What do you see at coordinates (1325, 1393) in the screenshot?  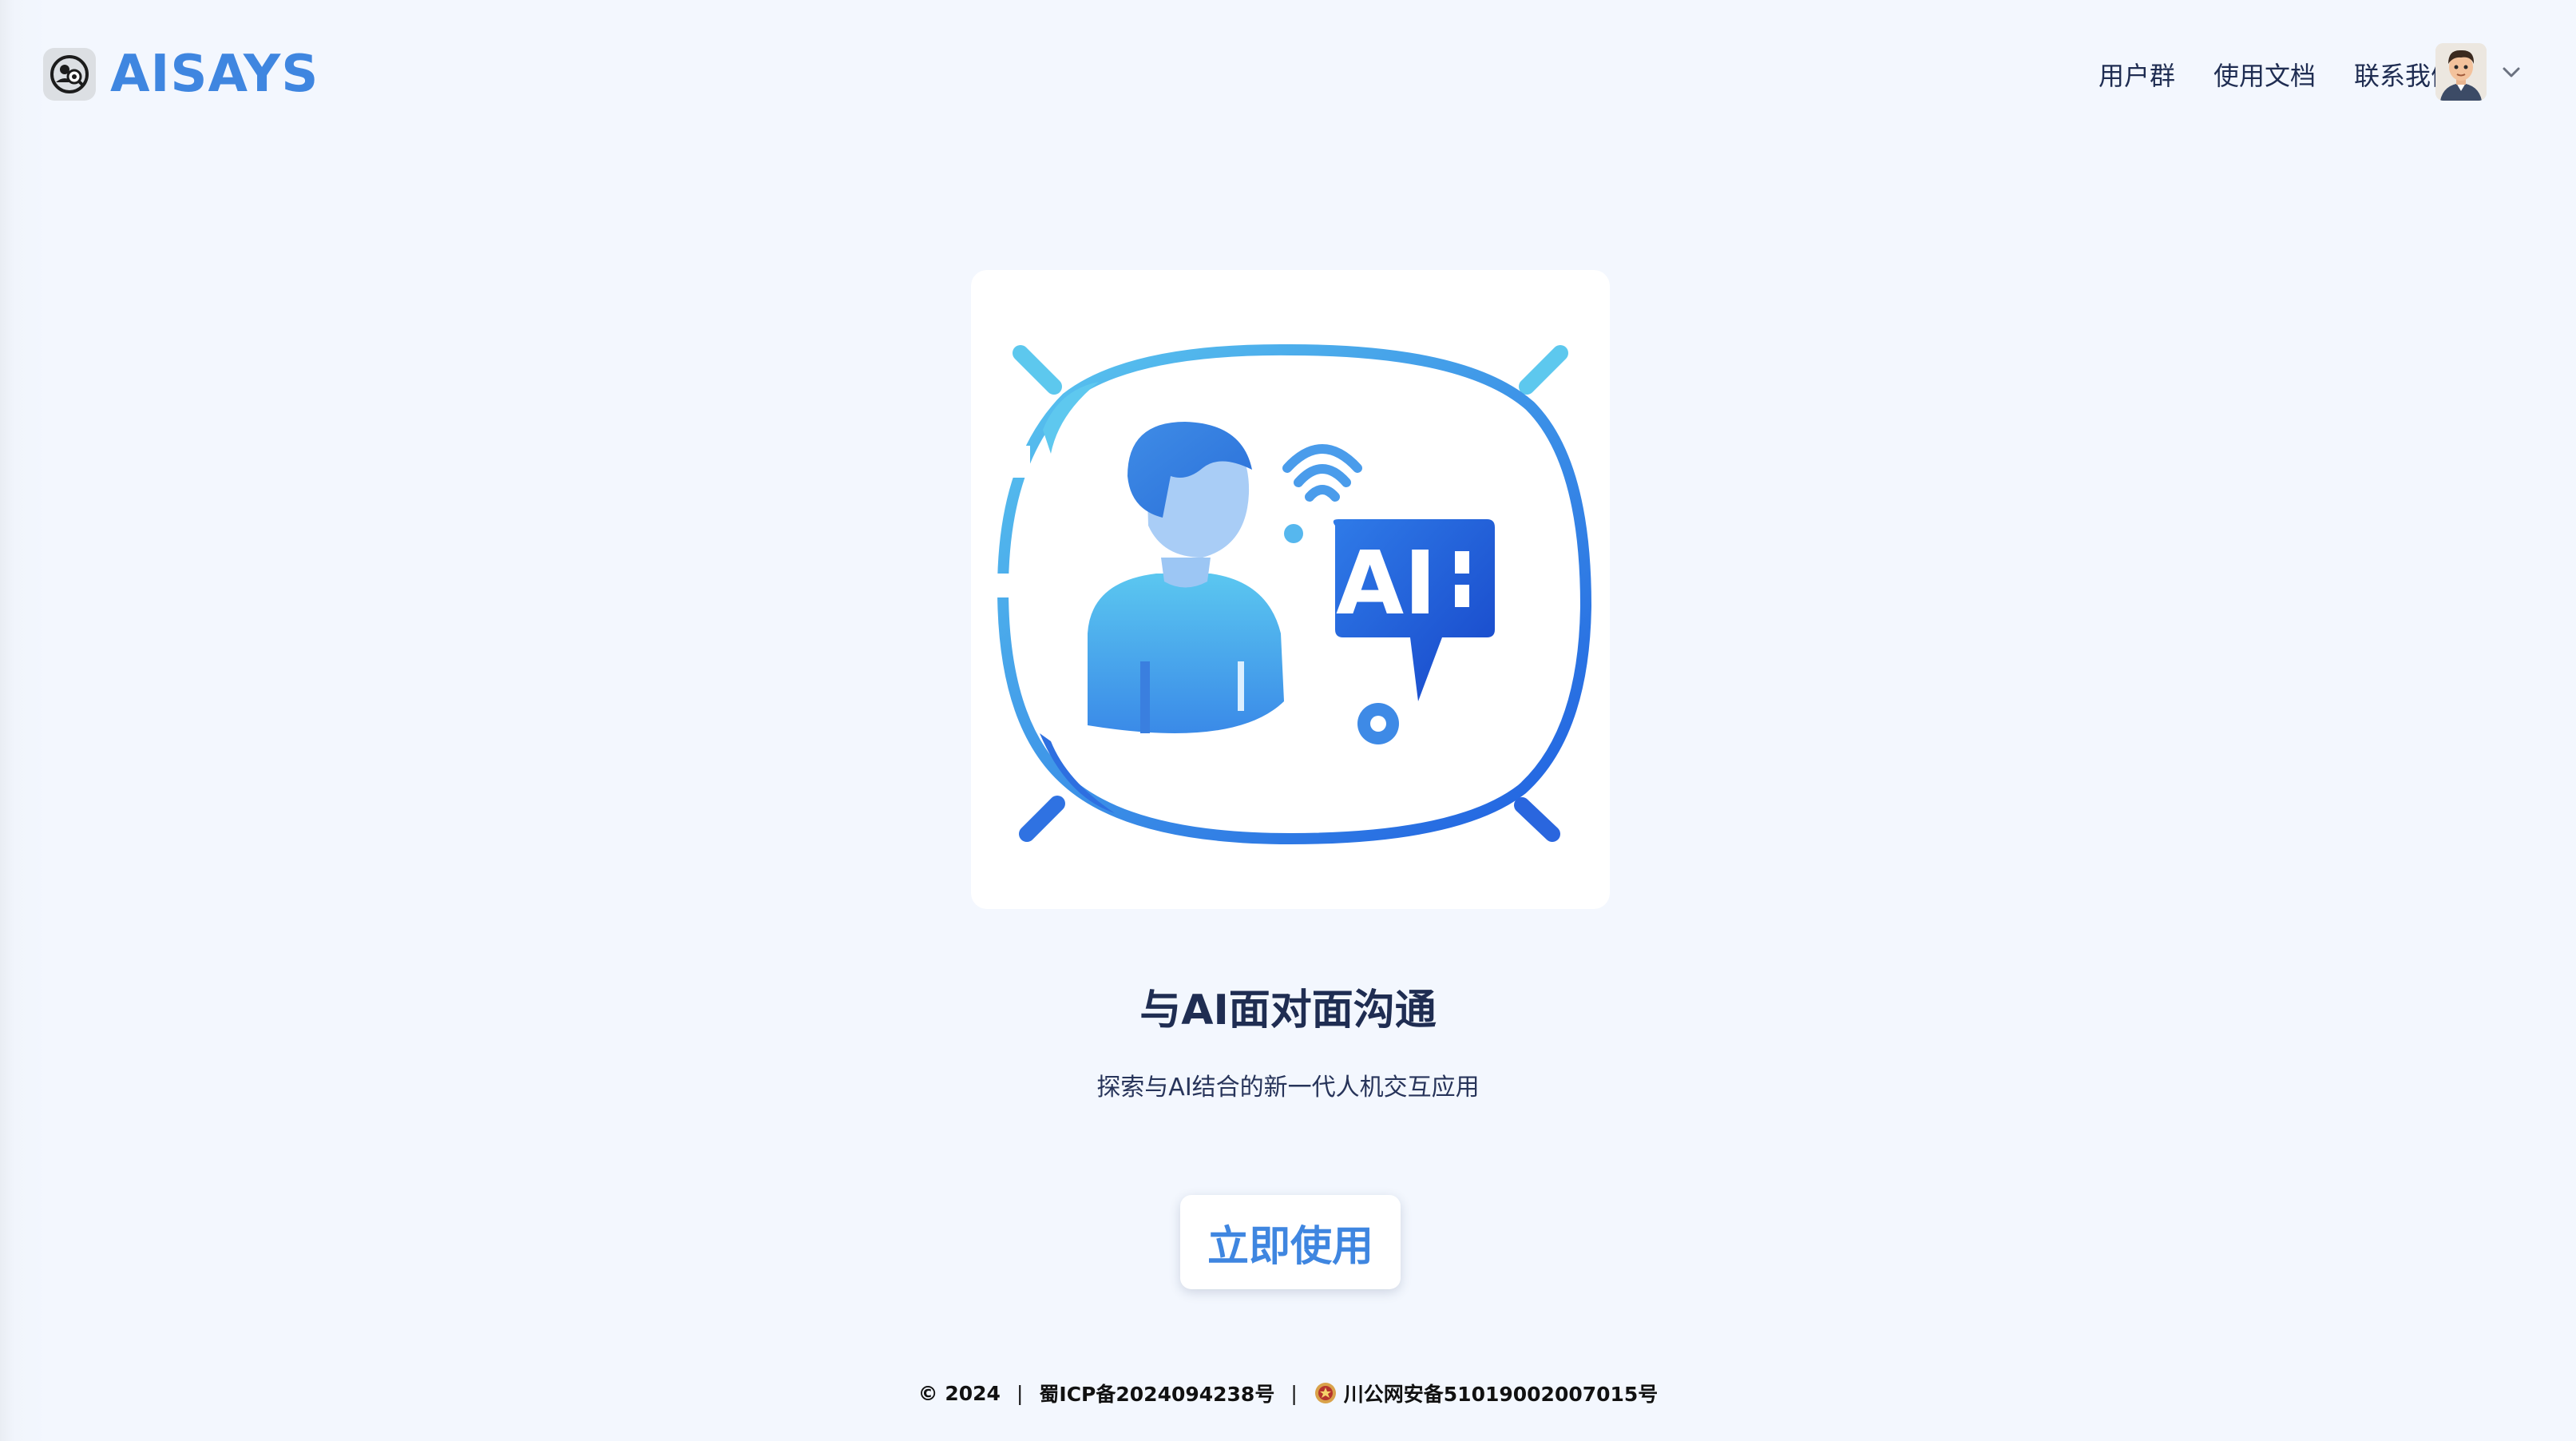 I see `police-badge-icon` at bounding box center [1325, 1393].